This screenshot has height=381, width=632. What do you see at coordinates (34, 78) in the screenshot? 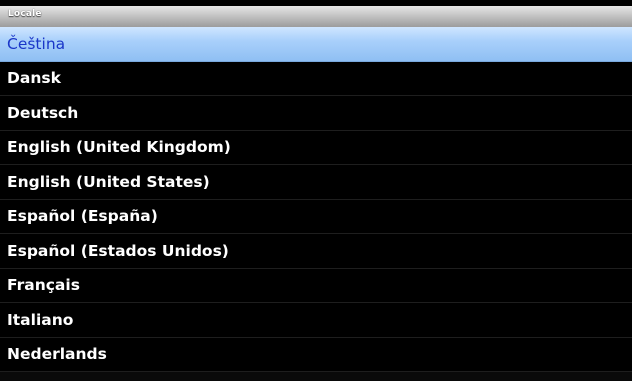
I see `locale-item-label: Dansk` at bounding box center [34, 78].